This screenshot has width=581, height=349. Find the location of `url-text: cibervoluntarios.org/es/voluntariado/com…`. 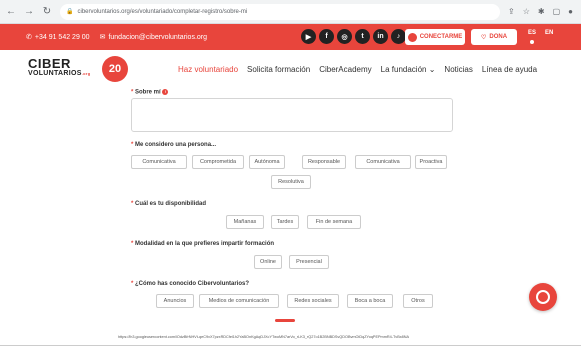

url-text: cibervoluntarios.org/es/voluntariado/com… is located at coordinates (162, 11).